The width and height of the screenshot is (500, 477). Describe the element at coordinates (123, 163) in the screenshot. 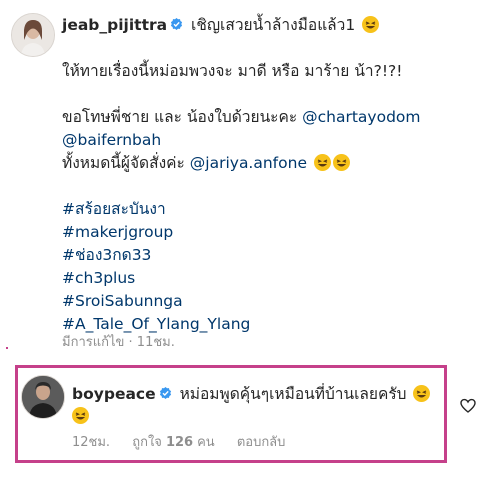

I see `director-text: ทั้งหมดนี้ผู้จัดสั่งค่ะ` at that location.